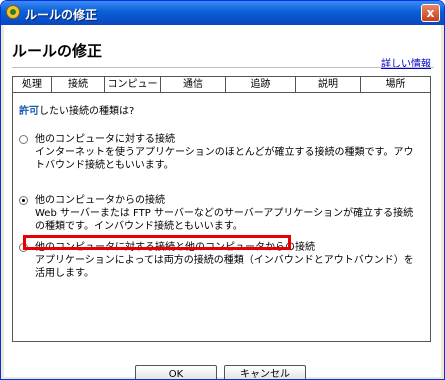 This screenshot has height=380, width=445. I want to click on app-icon, so click(13, 12).